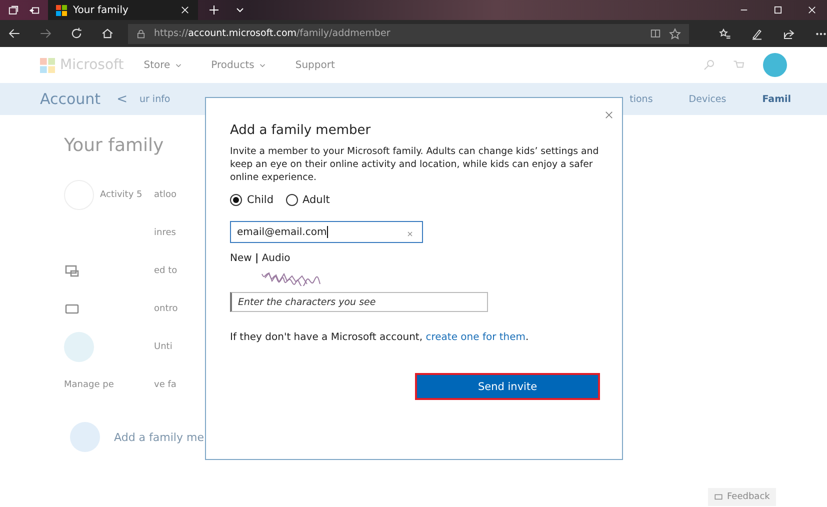 The height and width of the screenshot is (507, 827). Describe the element at coordinates (408, 34) in the screenshot. I see `address-bar: https://account.microsoft.com/family/addmember` at that location.